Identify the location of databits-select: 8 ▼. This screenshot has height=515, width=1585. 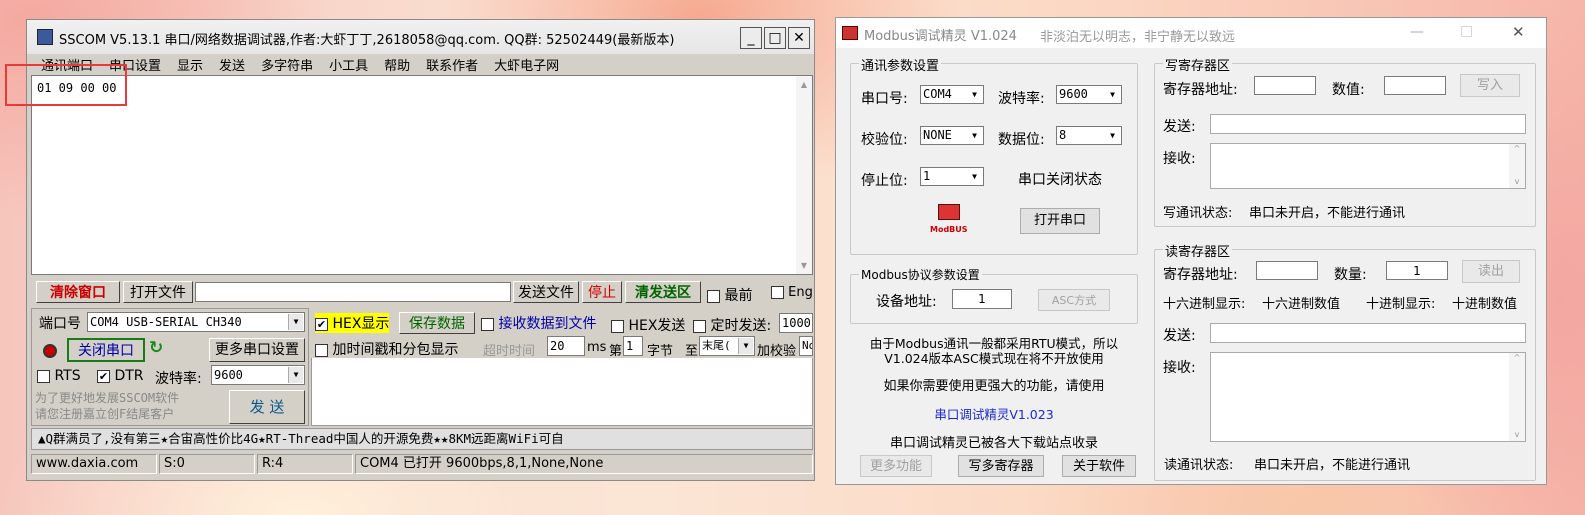
(1089, 135).